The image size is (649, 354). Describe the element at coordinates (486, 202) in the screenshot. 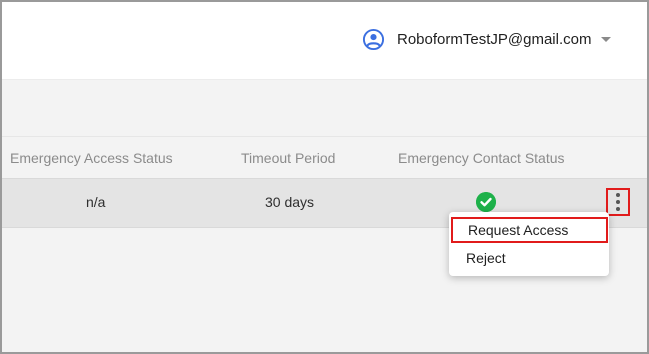

I see `check-circle-icon` at that location.